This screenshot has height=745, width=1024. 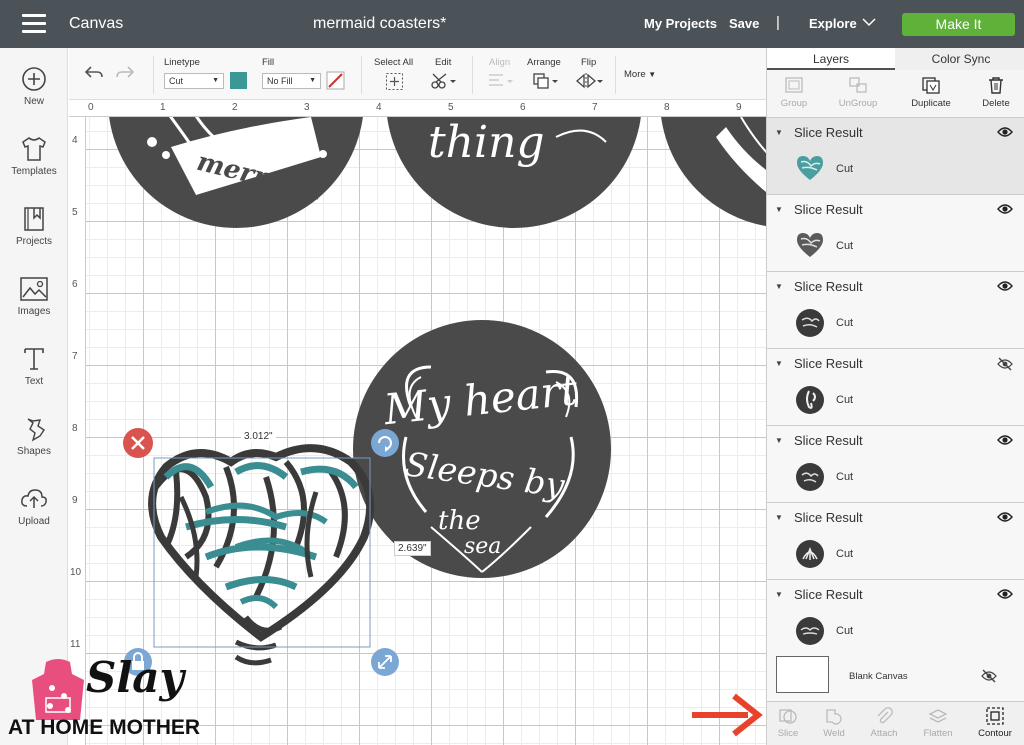 What do you see at coordinates (834, 733) in the screenshot?
I see `weld-label: Weld` at bounding box center [834, 733].